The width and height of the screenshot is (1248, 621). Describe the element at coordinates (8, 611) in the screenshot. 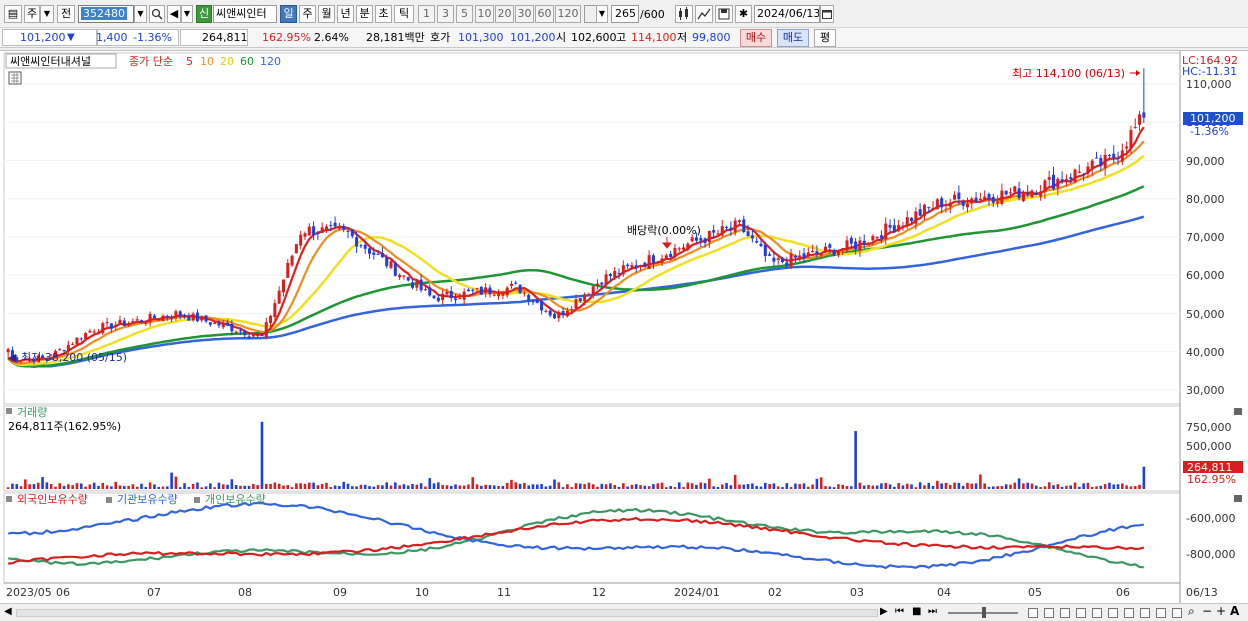

I see `scroll-left-icon: ◀` at that location.